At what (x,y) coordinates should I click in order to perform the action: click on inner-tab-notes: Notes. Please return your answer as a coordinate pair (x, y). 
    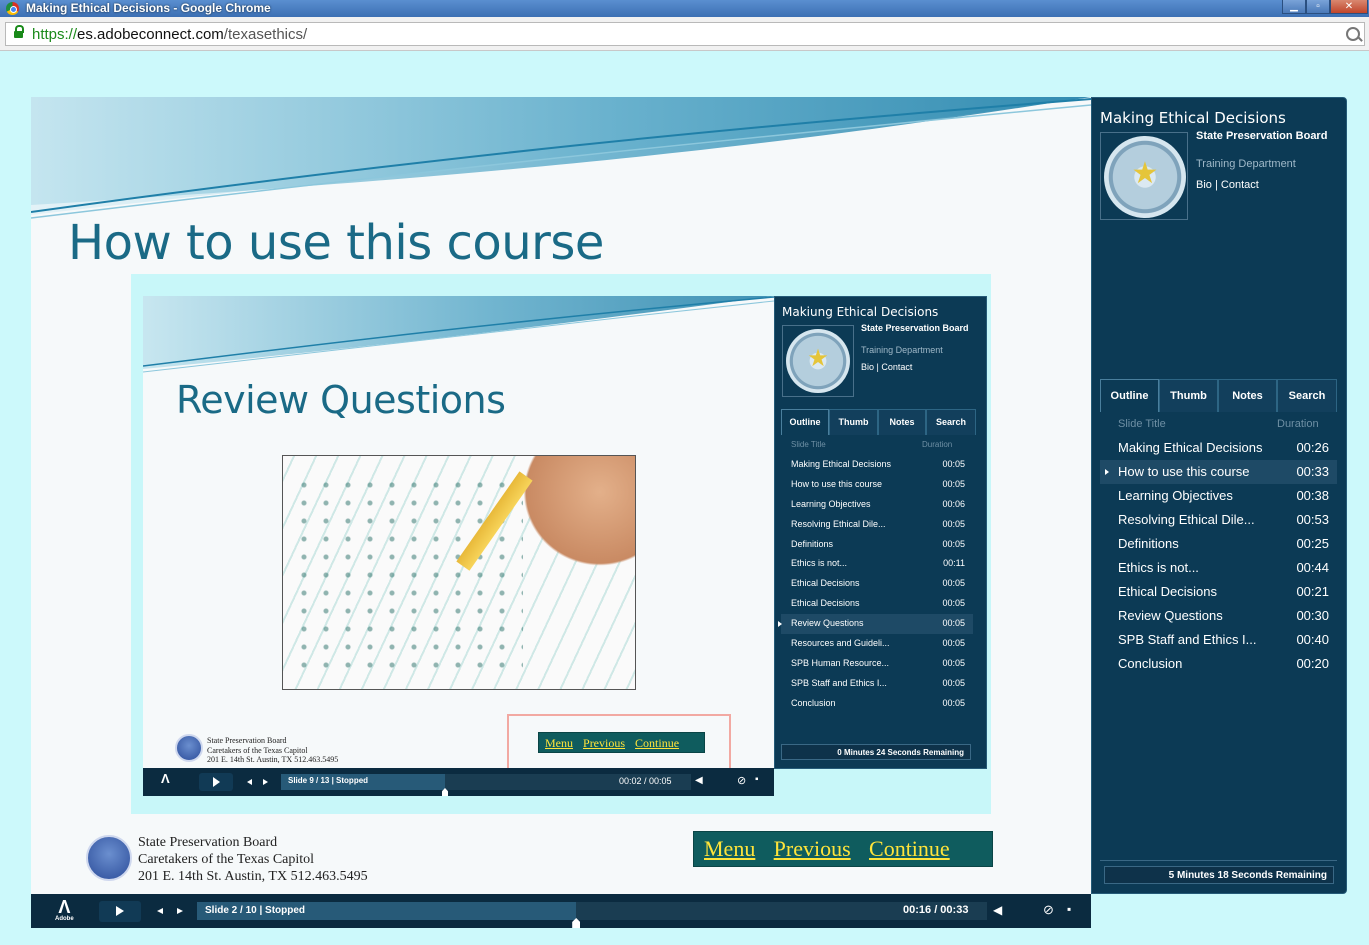
    Looking at the image, I should click on (902, 422).